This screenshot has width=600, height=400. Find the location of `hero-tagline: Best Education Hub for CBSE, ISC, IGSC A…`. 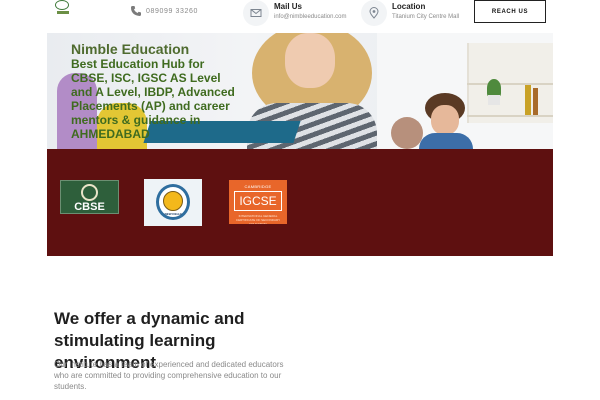

hero-tagline: Best Education Hub for CBSE, ISC, IGSC A… is located at coordinates (153, 99).